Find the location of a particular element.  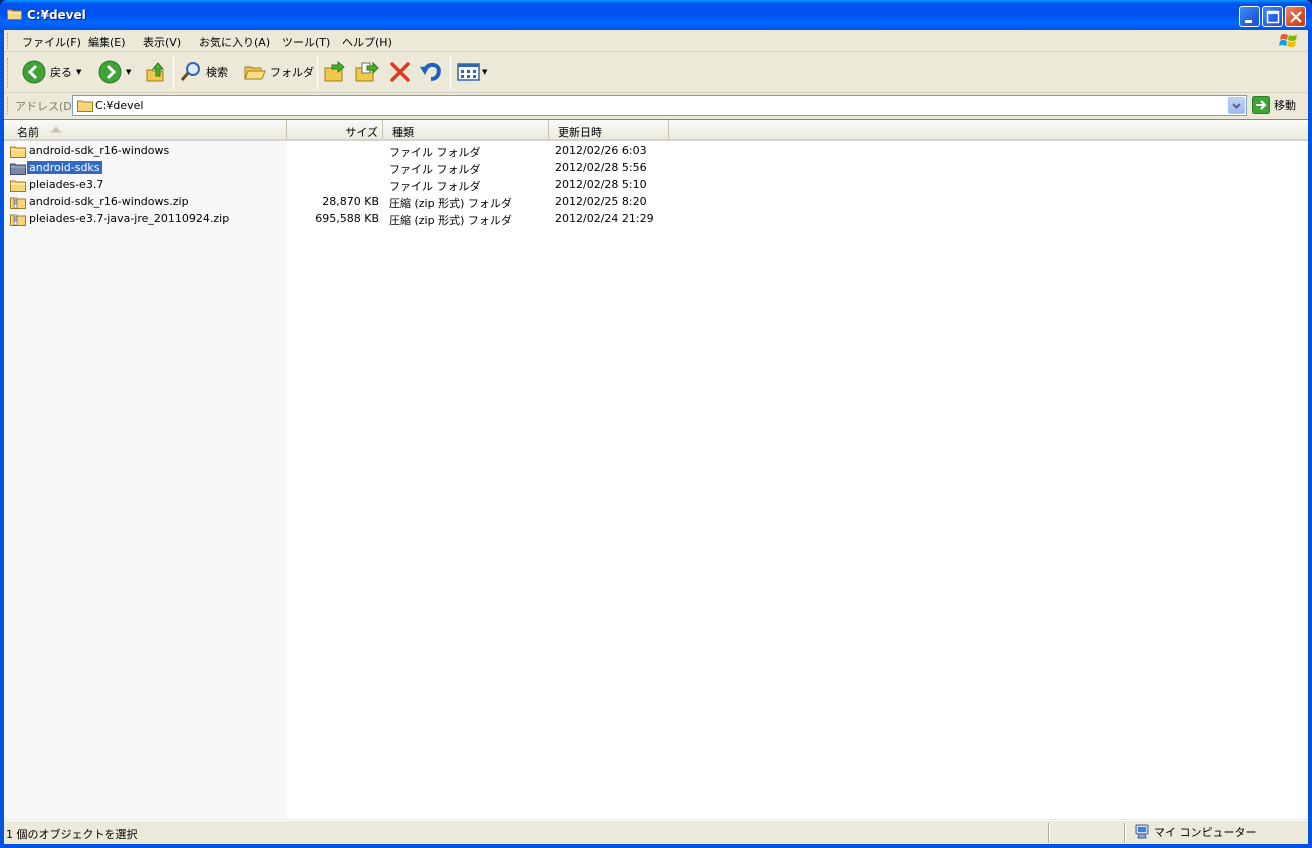

back-button: 戻る ▼ is located at coordinates (51, 72).